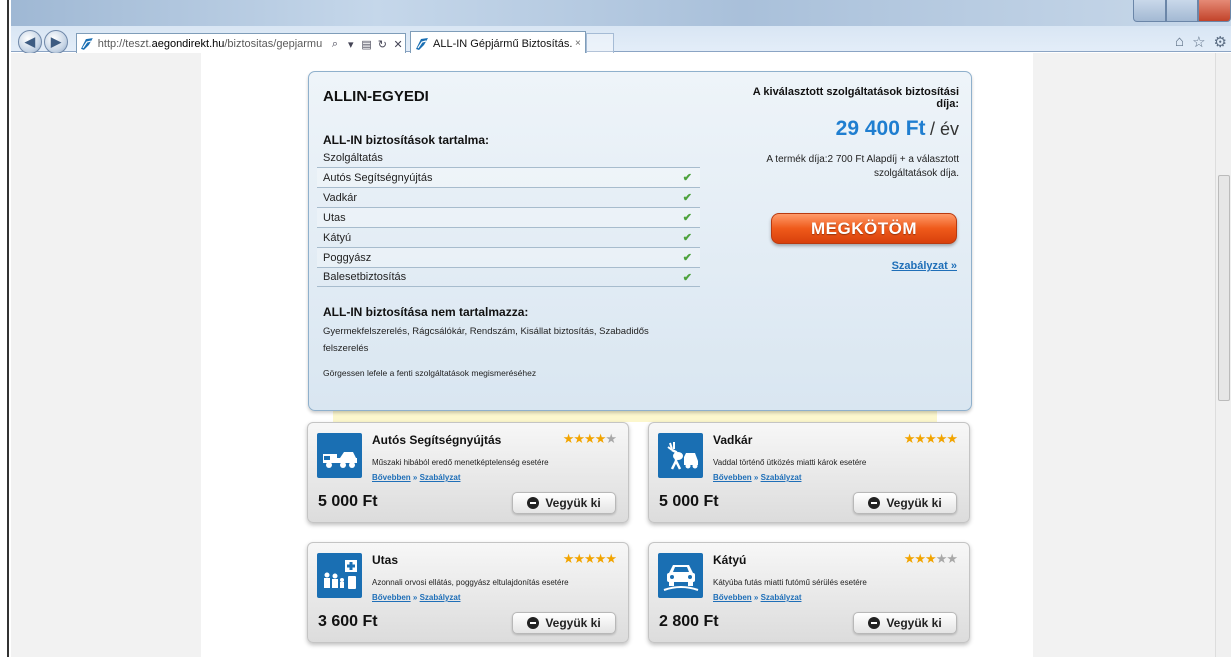 This screenshot has height=657, width=1231. What do you see at coordinates (924, 266) in the screenshot?
I see `rules-link: Szabályzat »` at bounding box center [924, 266].